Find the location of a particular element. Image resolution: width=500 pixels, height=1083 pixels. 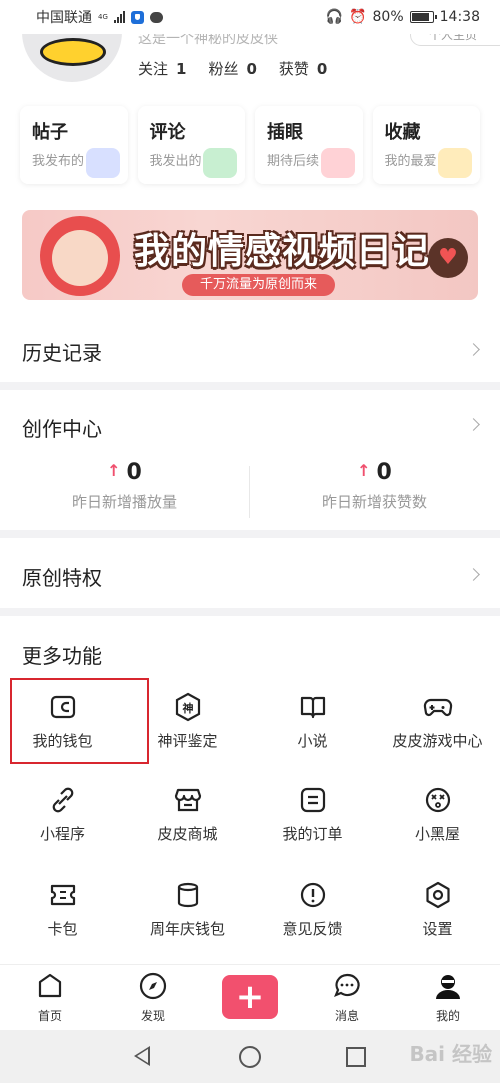

home-icon is located at coordinates (50, 986).